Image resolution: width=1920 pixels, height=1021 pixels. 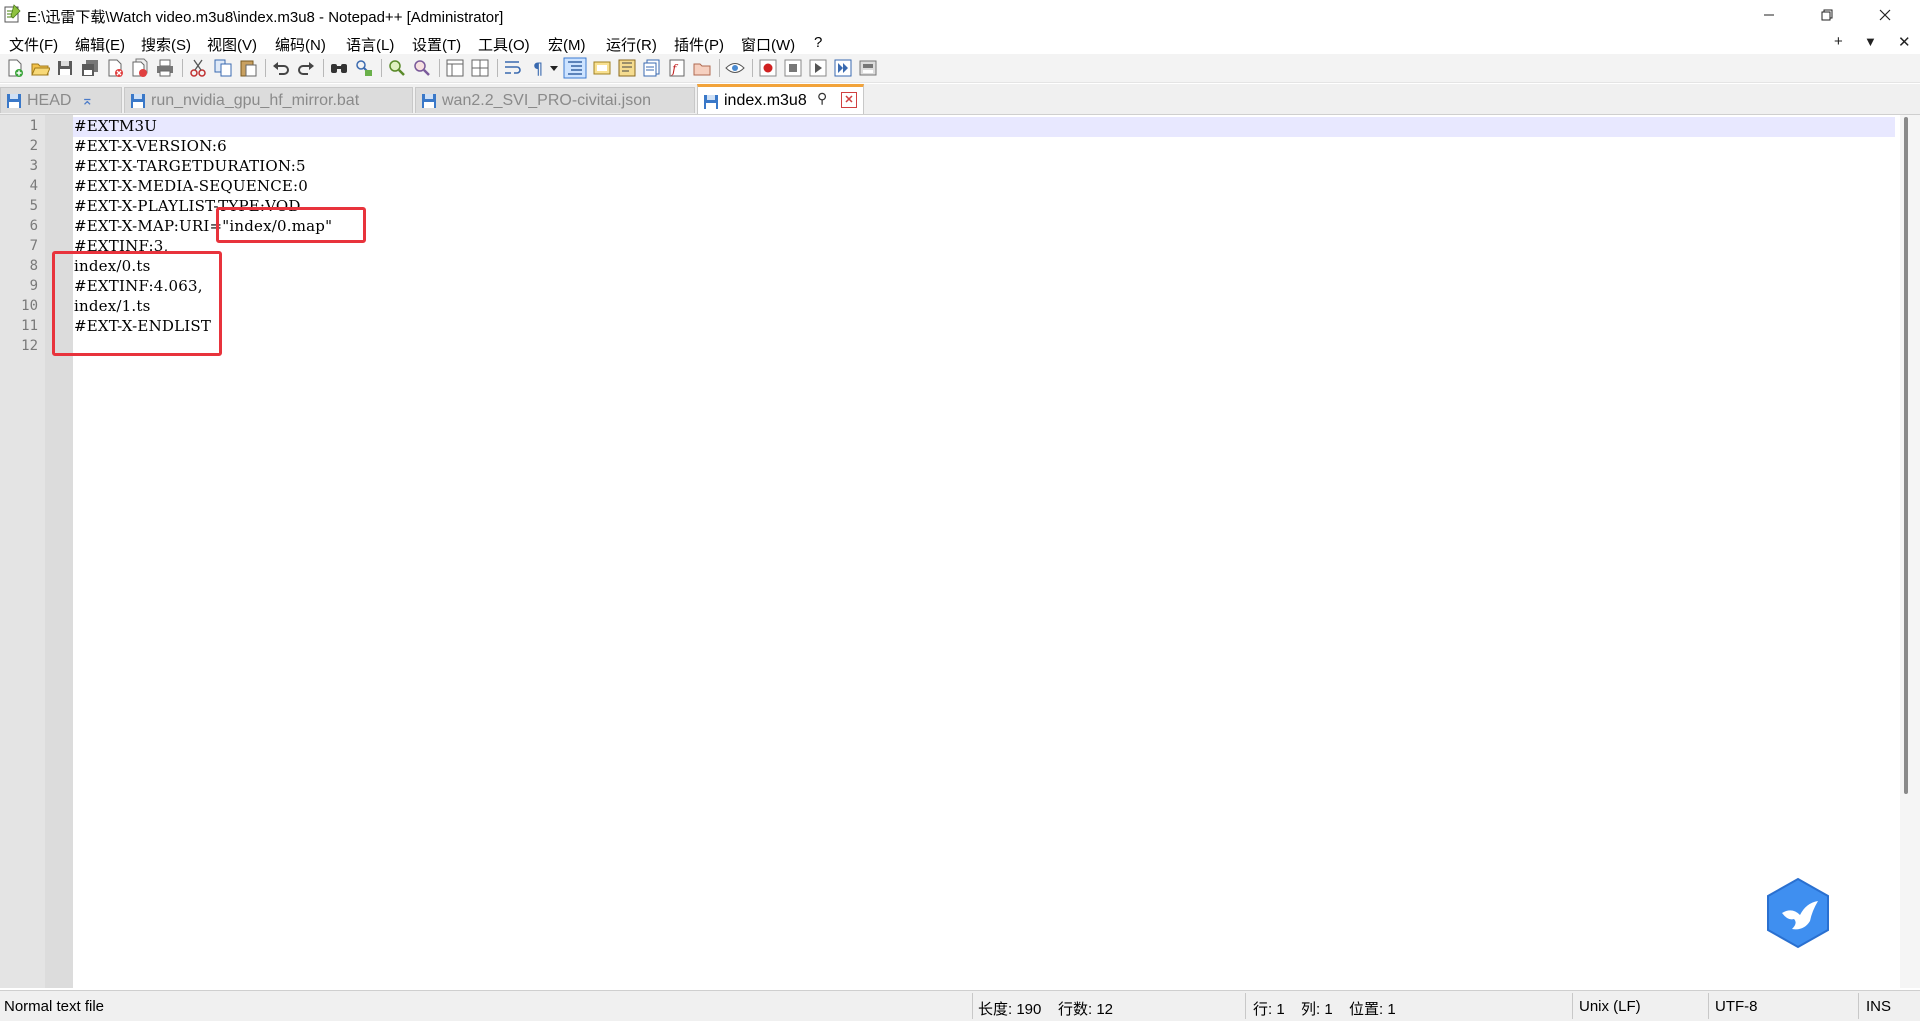 What do you see at coordinates (677, 68) in the screenshot?
I see `function-list-icon: f` at bounding box center [677, 68].